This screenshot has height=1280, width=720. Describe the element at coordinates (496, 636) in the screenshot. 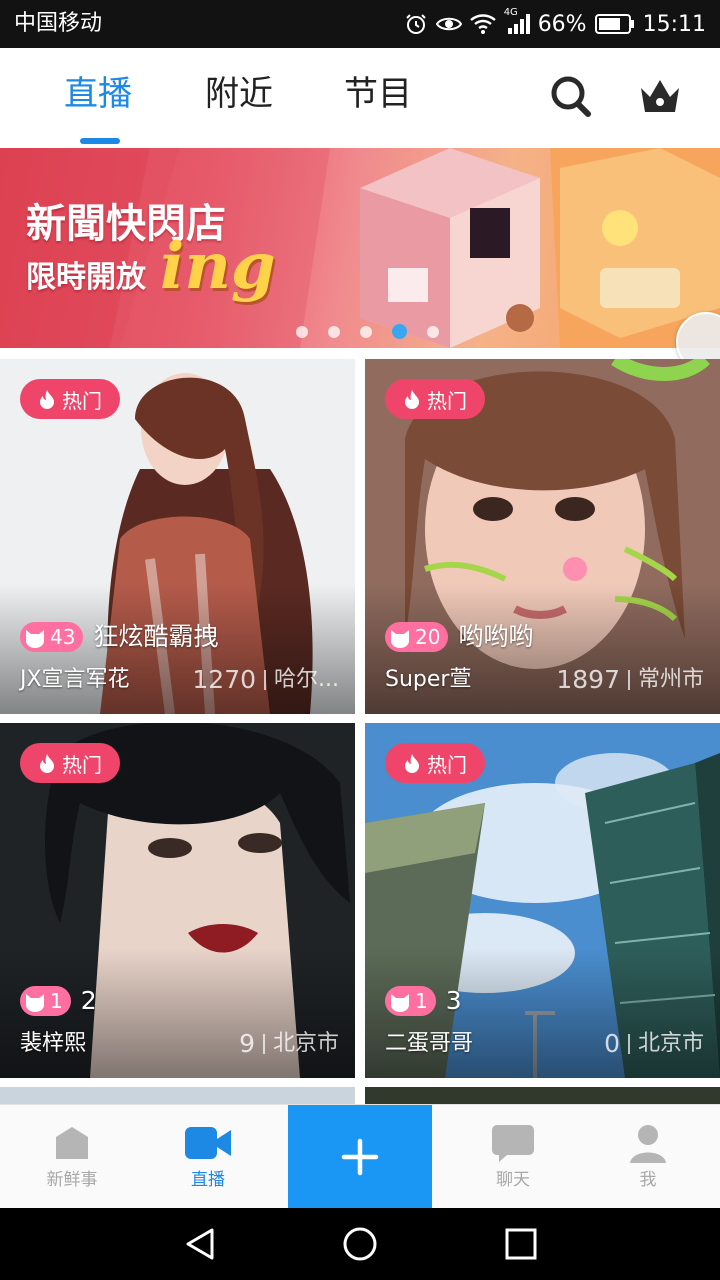

I see `stream-title: 哟哟哟` at that location.